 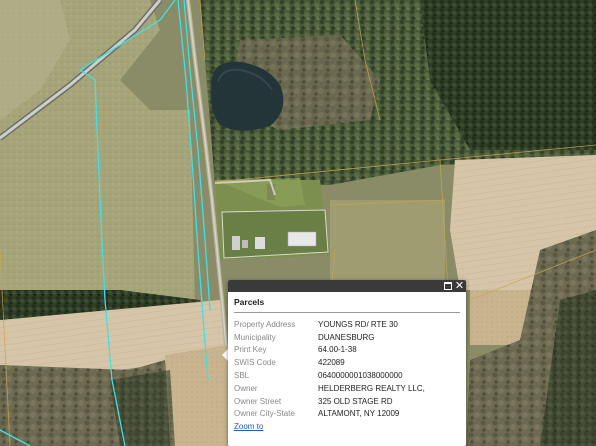 What do you see at coordinates (255, 363) in the screenshot?
I see `attribute-key: SWIS Code` at bounding box center [255, 363].